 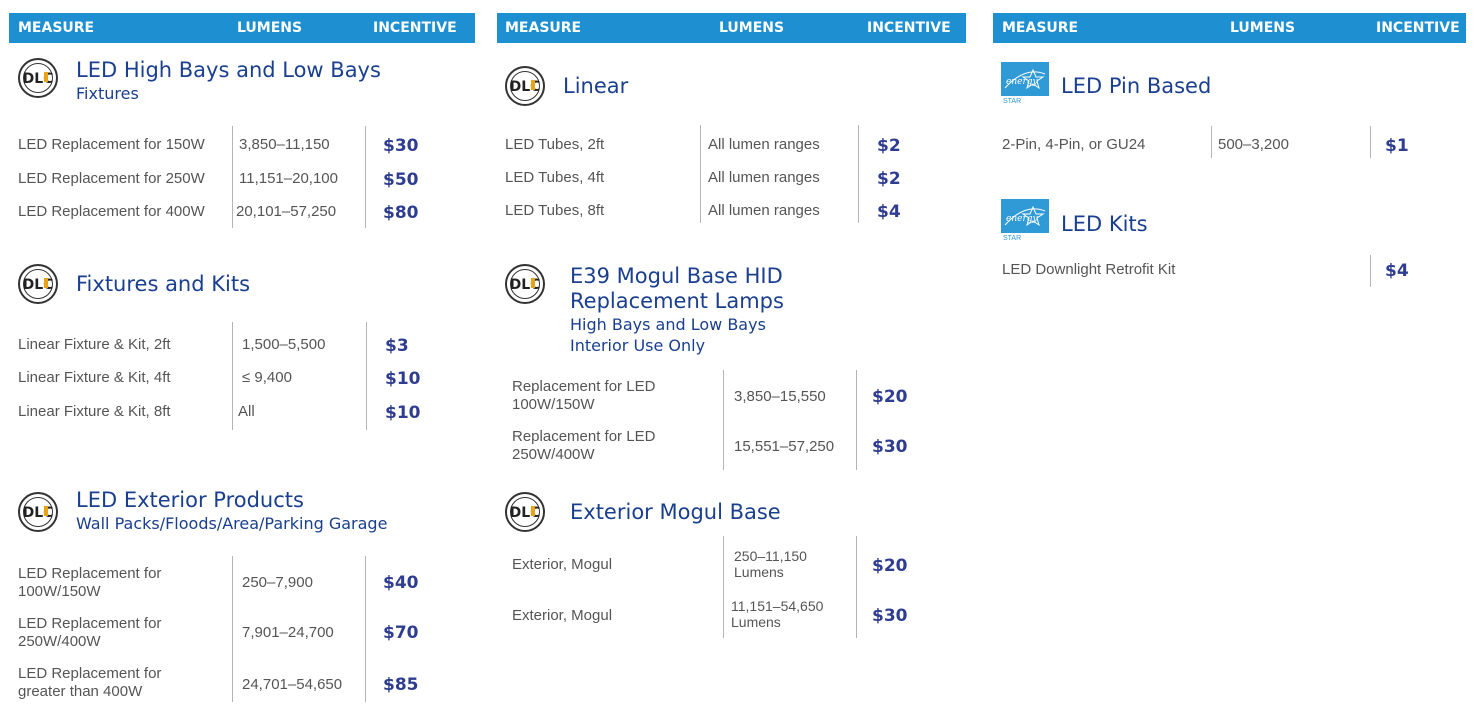 What do you see at coordinates (677, 301) in the screenshot?
I see `title-line: Replacement Lamps` at bounding box center [677, 301].